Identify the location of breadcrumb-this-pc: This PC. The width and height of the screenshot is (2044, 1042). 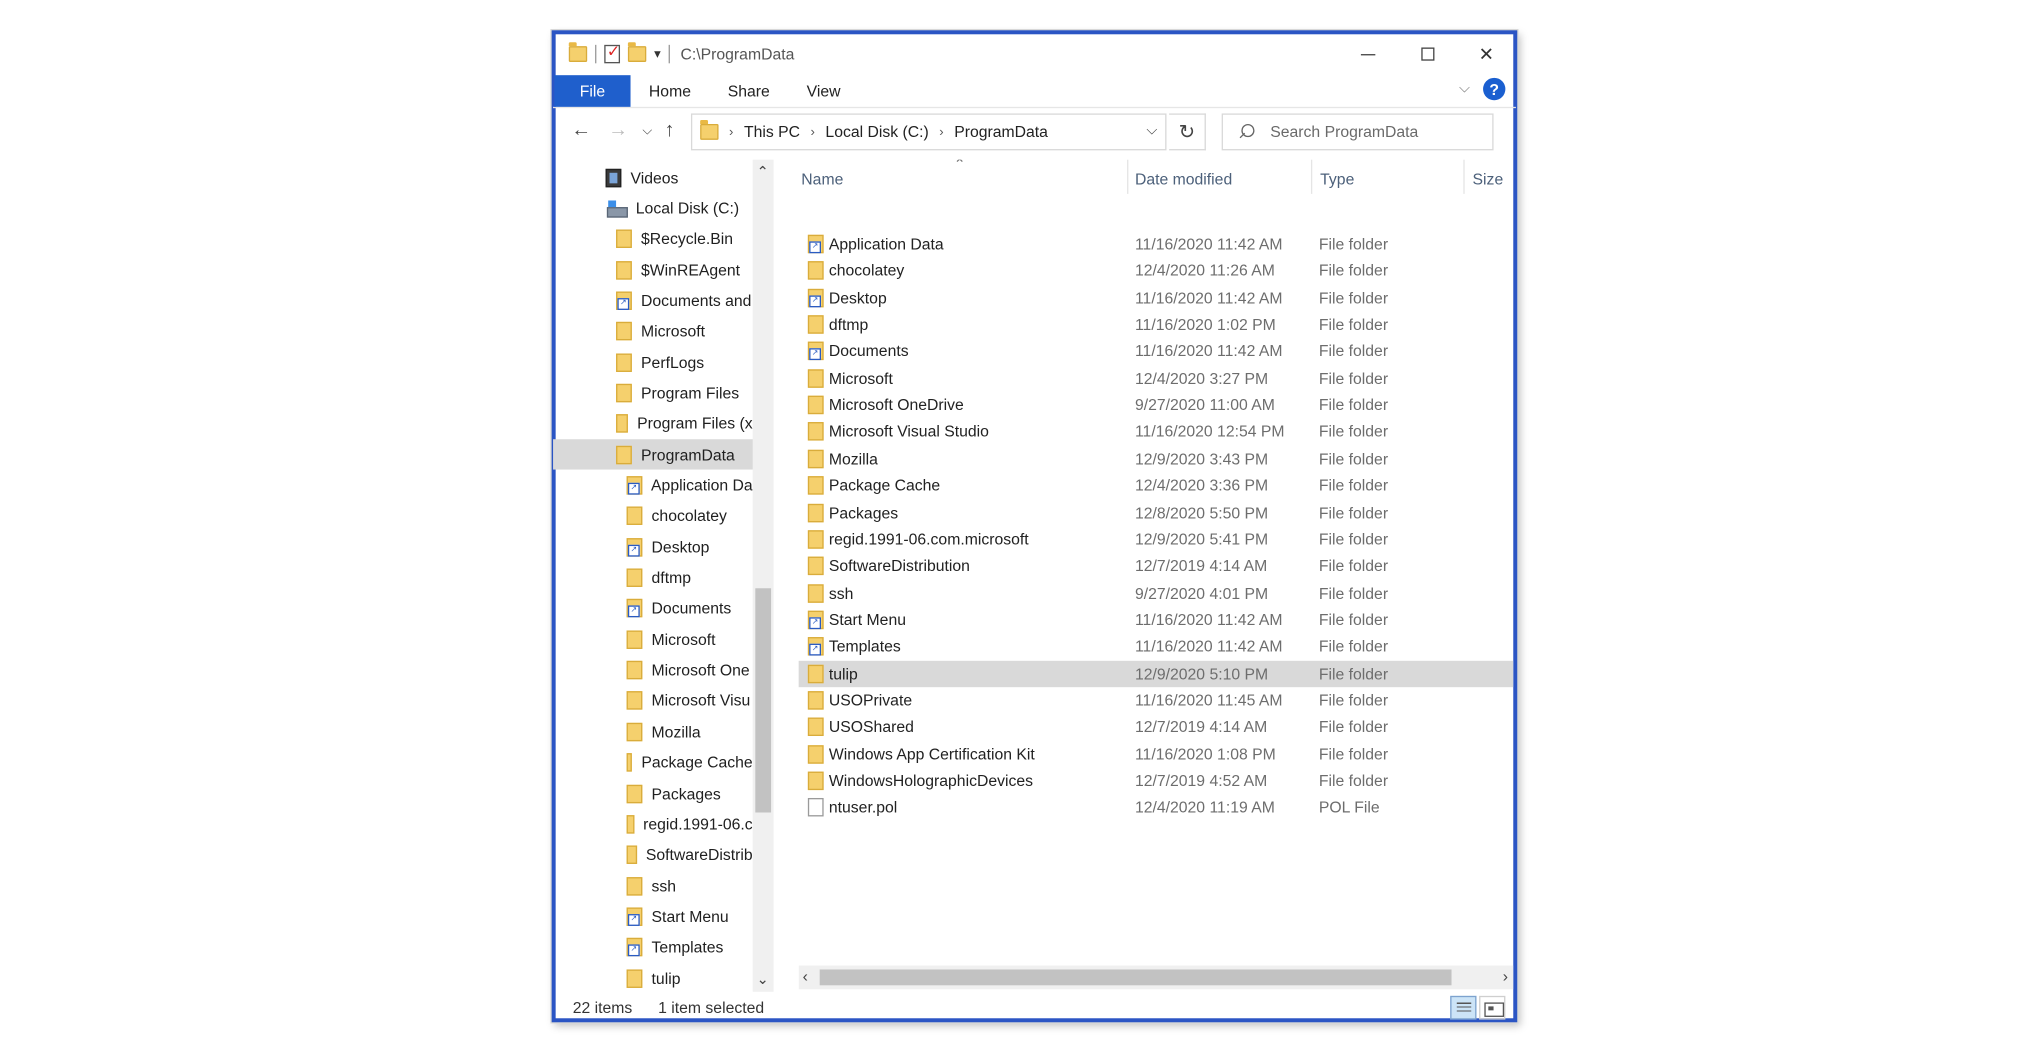
(772, 132).